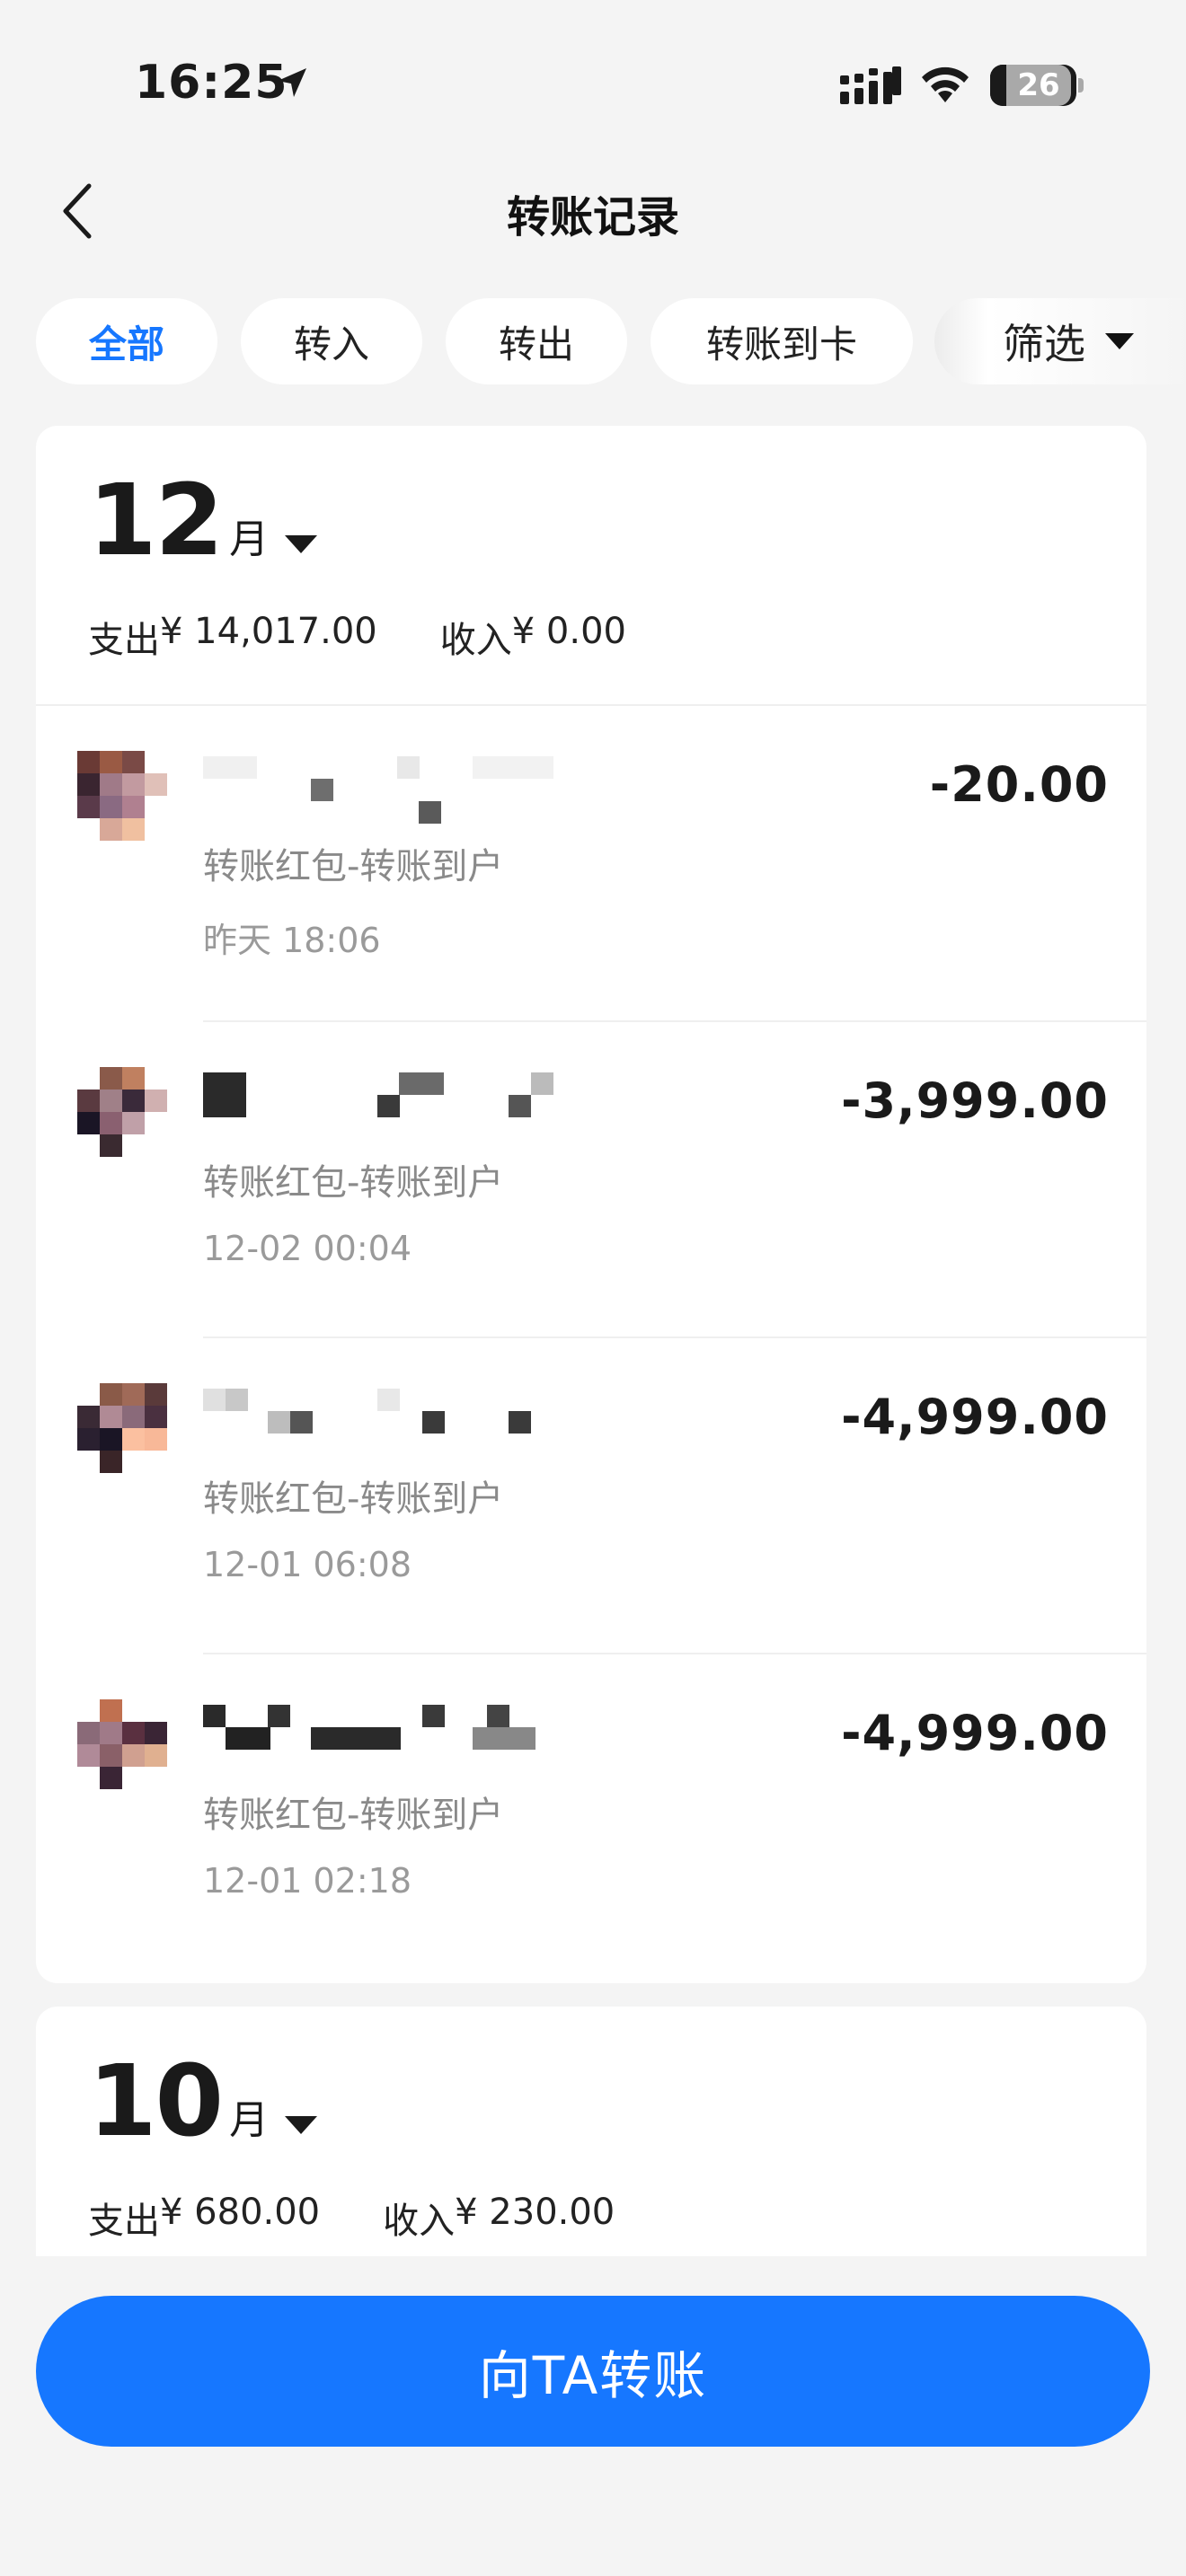  Describe the element at coordinates (782, 341) in the screenshot. I see `filter-chip-to-card: 转账到卡` at that location.